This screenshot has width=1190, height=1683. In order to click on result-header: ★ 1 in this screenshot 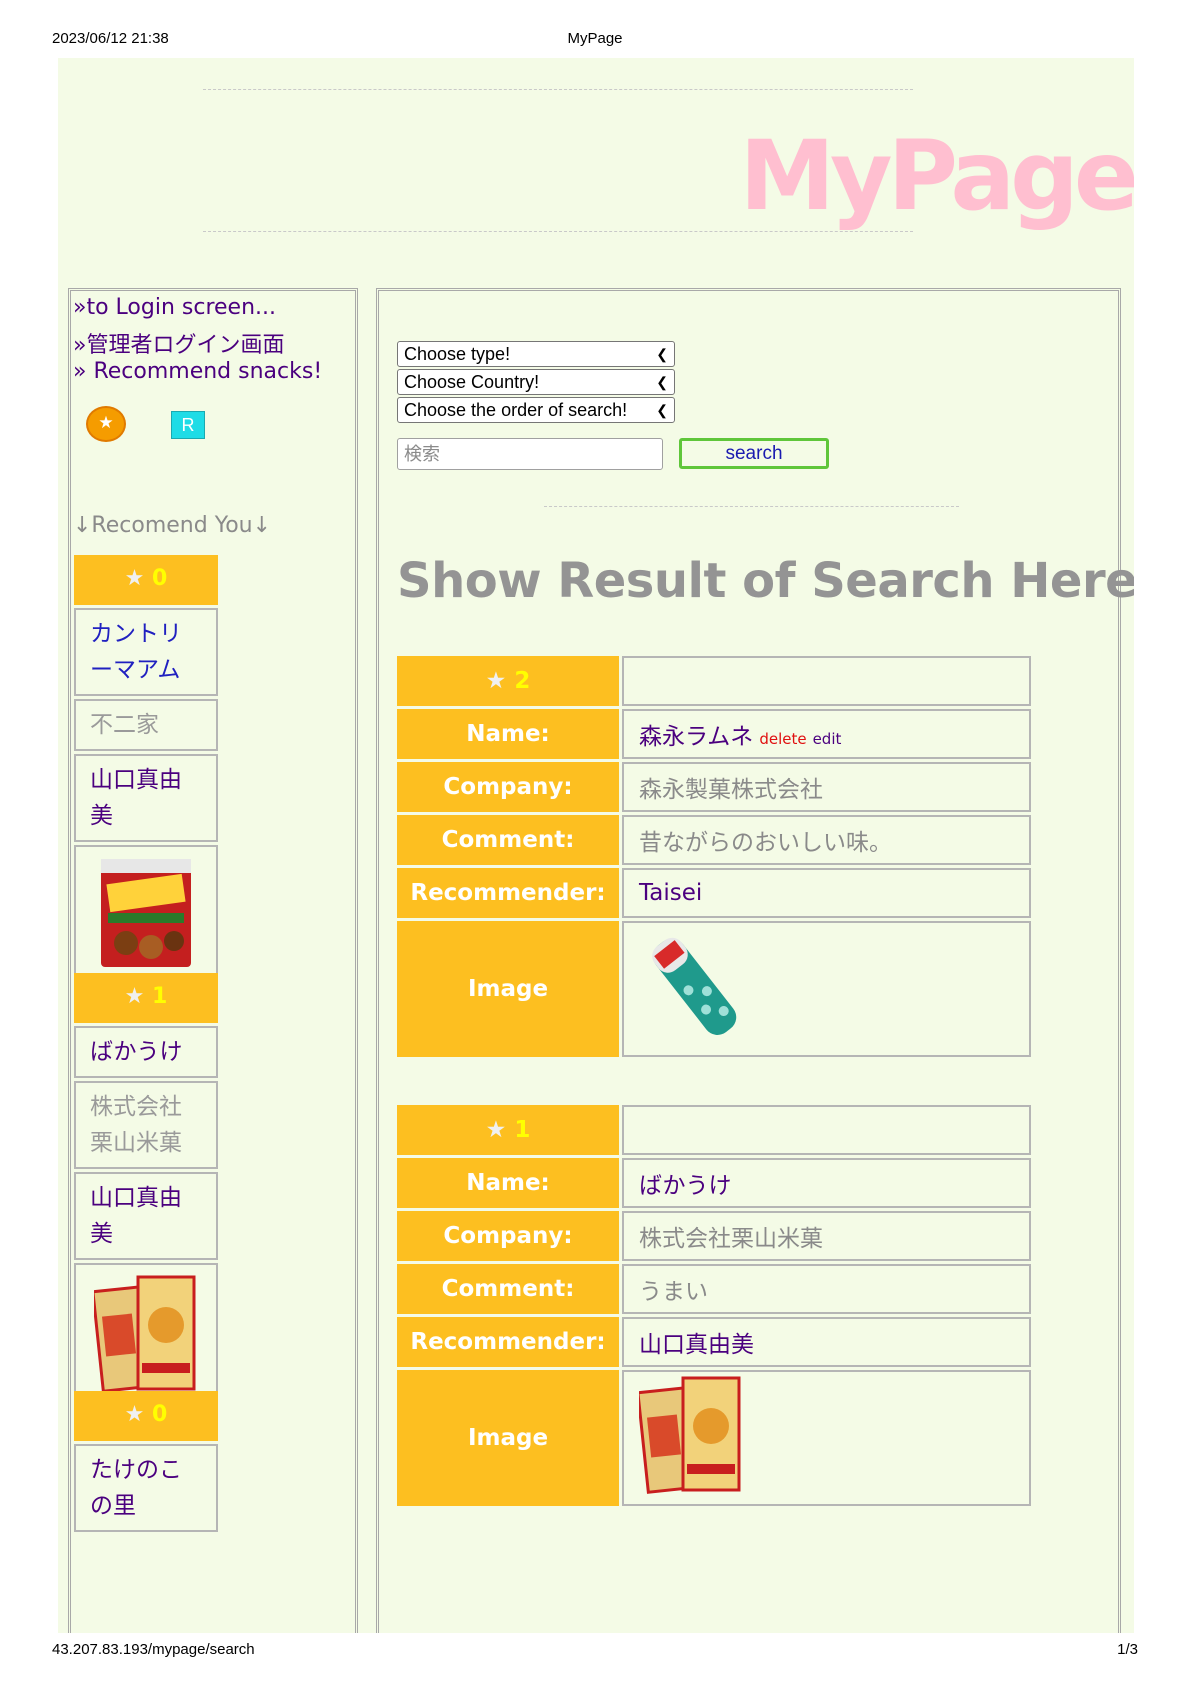, I will do `click(508, 1130)`.